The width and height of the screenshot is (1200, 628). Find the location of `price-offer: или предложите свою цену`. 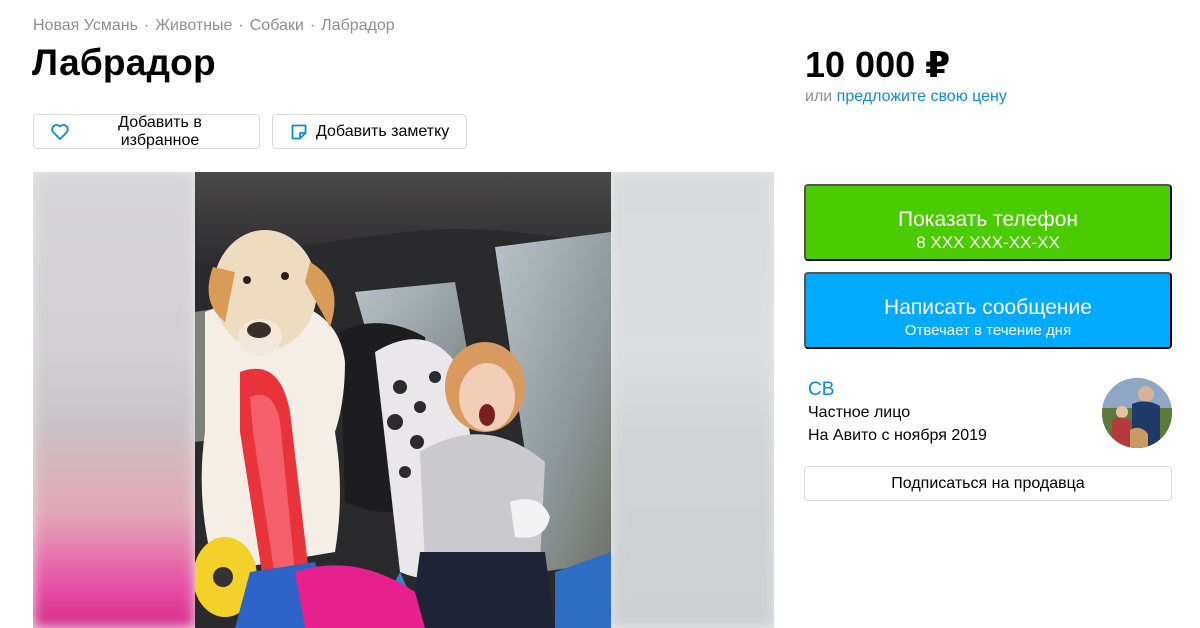

price-offer: или предложите свою цену is located at coordinates (906, 97).